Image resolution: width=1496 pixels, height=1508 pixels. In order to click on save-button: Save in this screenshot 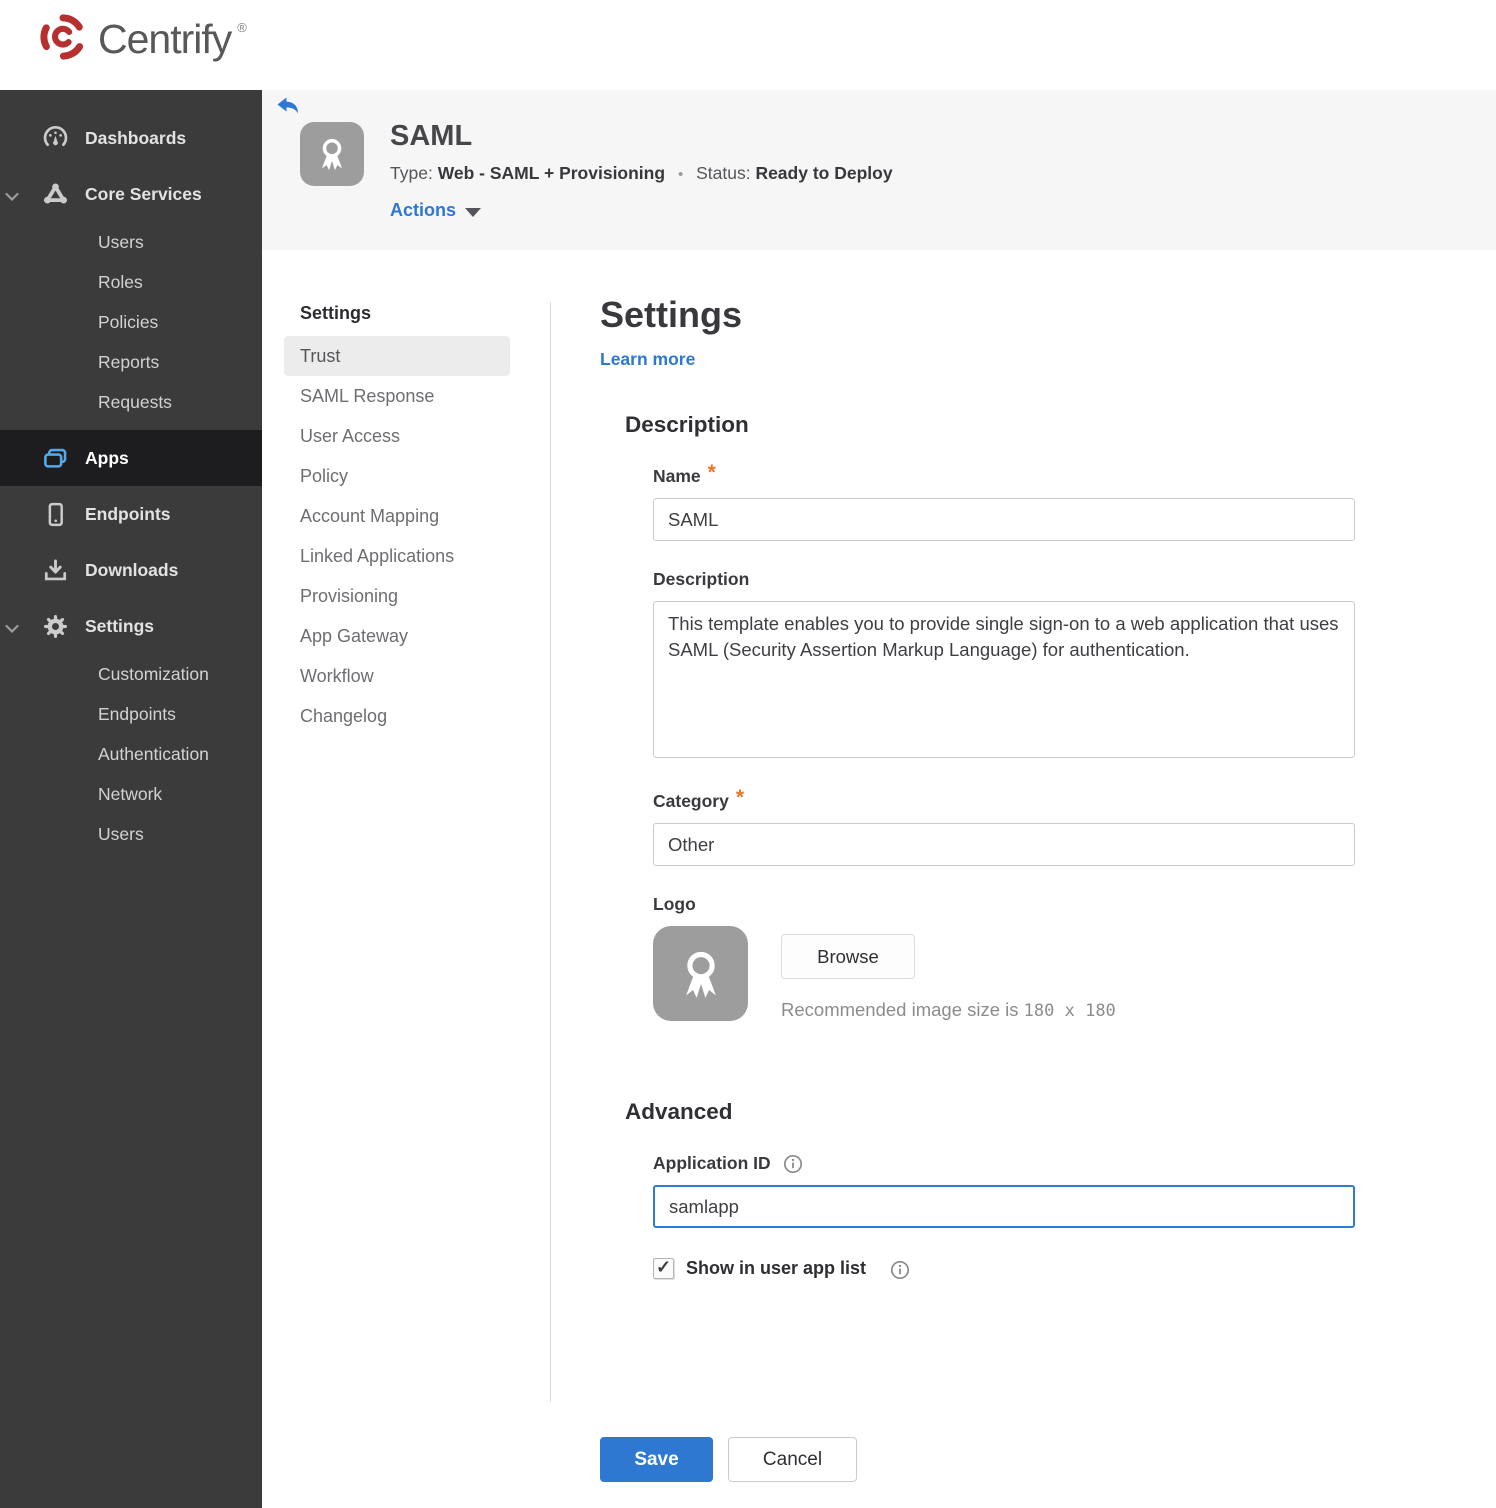, I will do `click(656, 1459)`.